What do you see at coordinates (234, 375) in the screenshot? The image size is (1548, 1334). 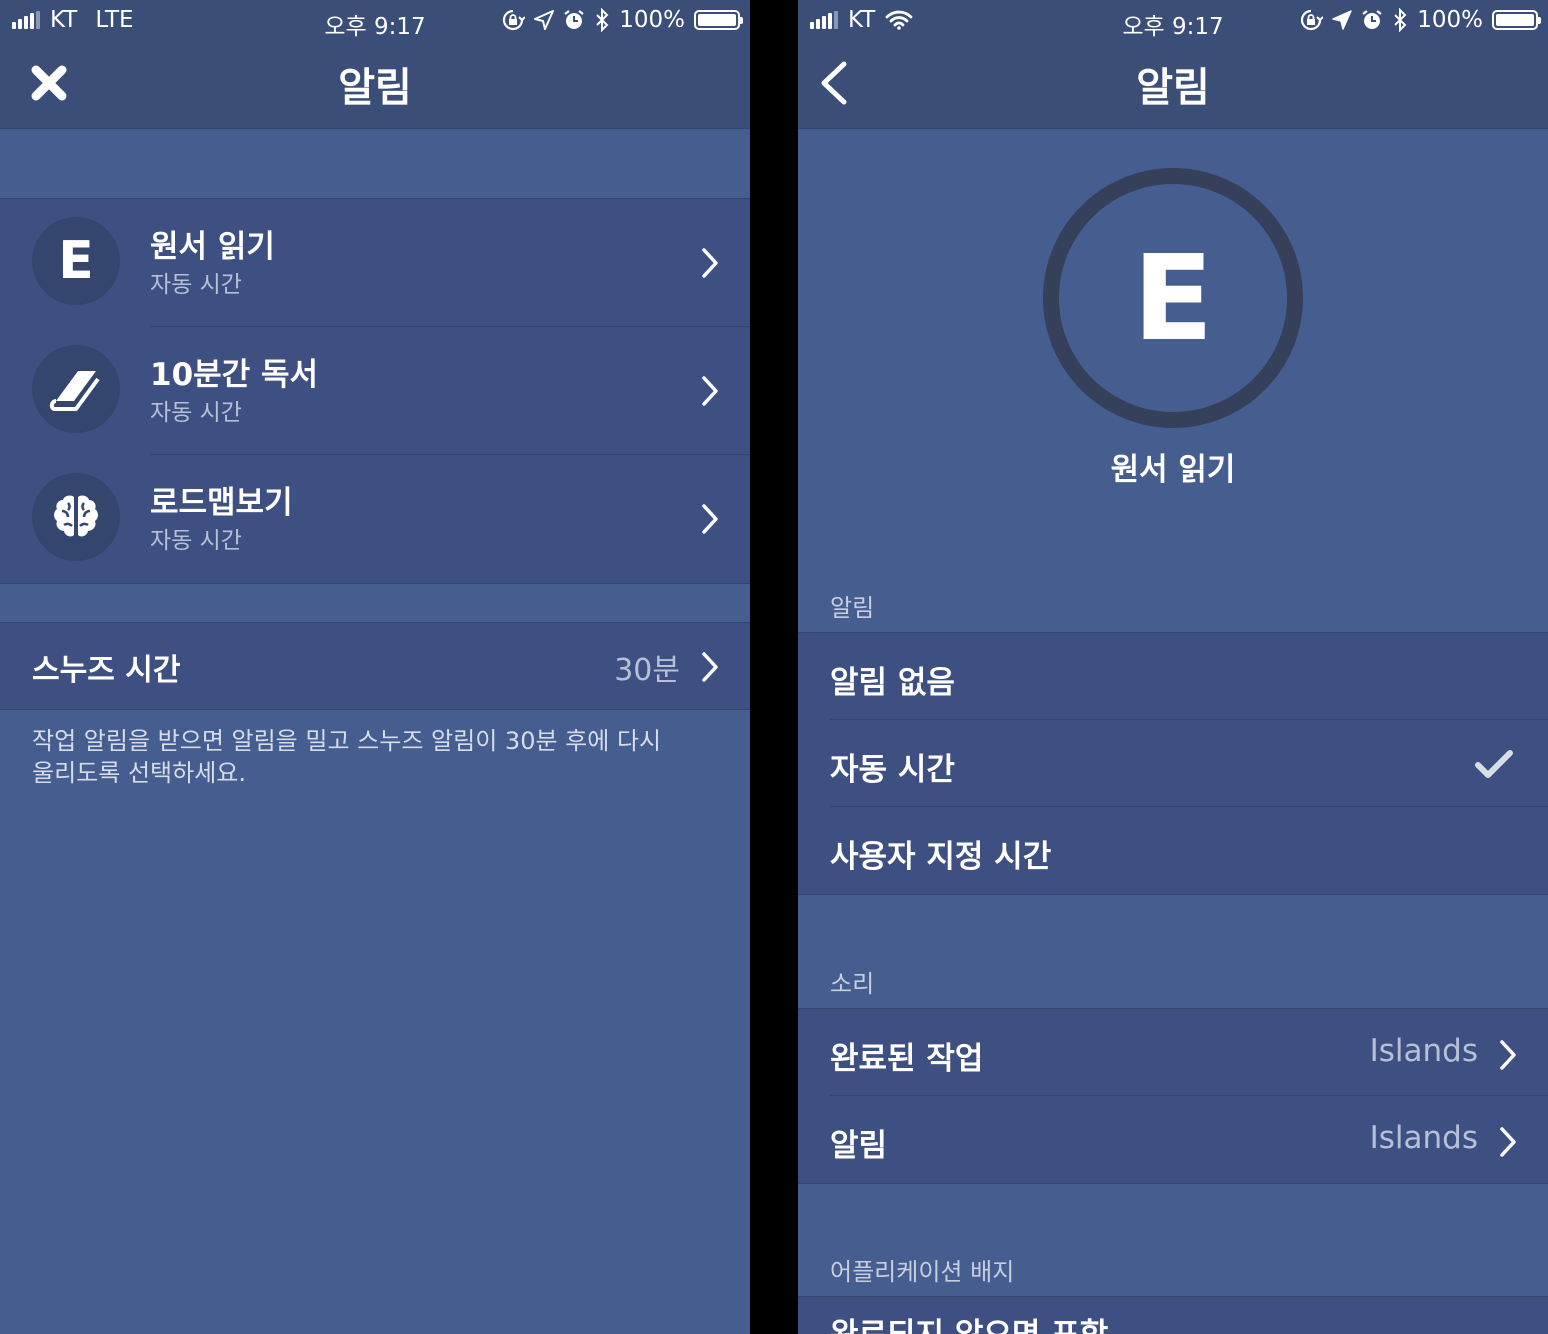 I see `task-title: 10분간 독서` at bounding box center [234, 375].